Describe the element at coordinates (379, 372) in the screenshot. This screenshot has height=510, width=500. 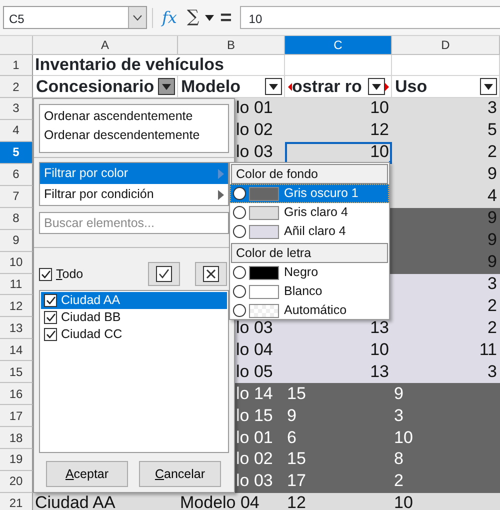
I see `cell-text: 13` at that location.